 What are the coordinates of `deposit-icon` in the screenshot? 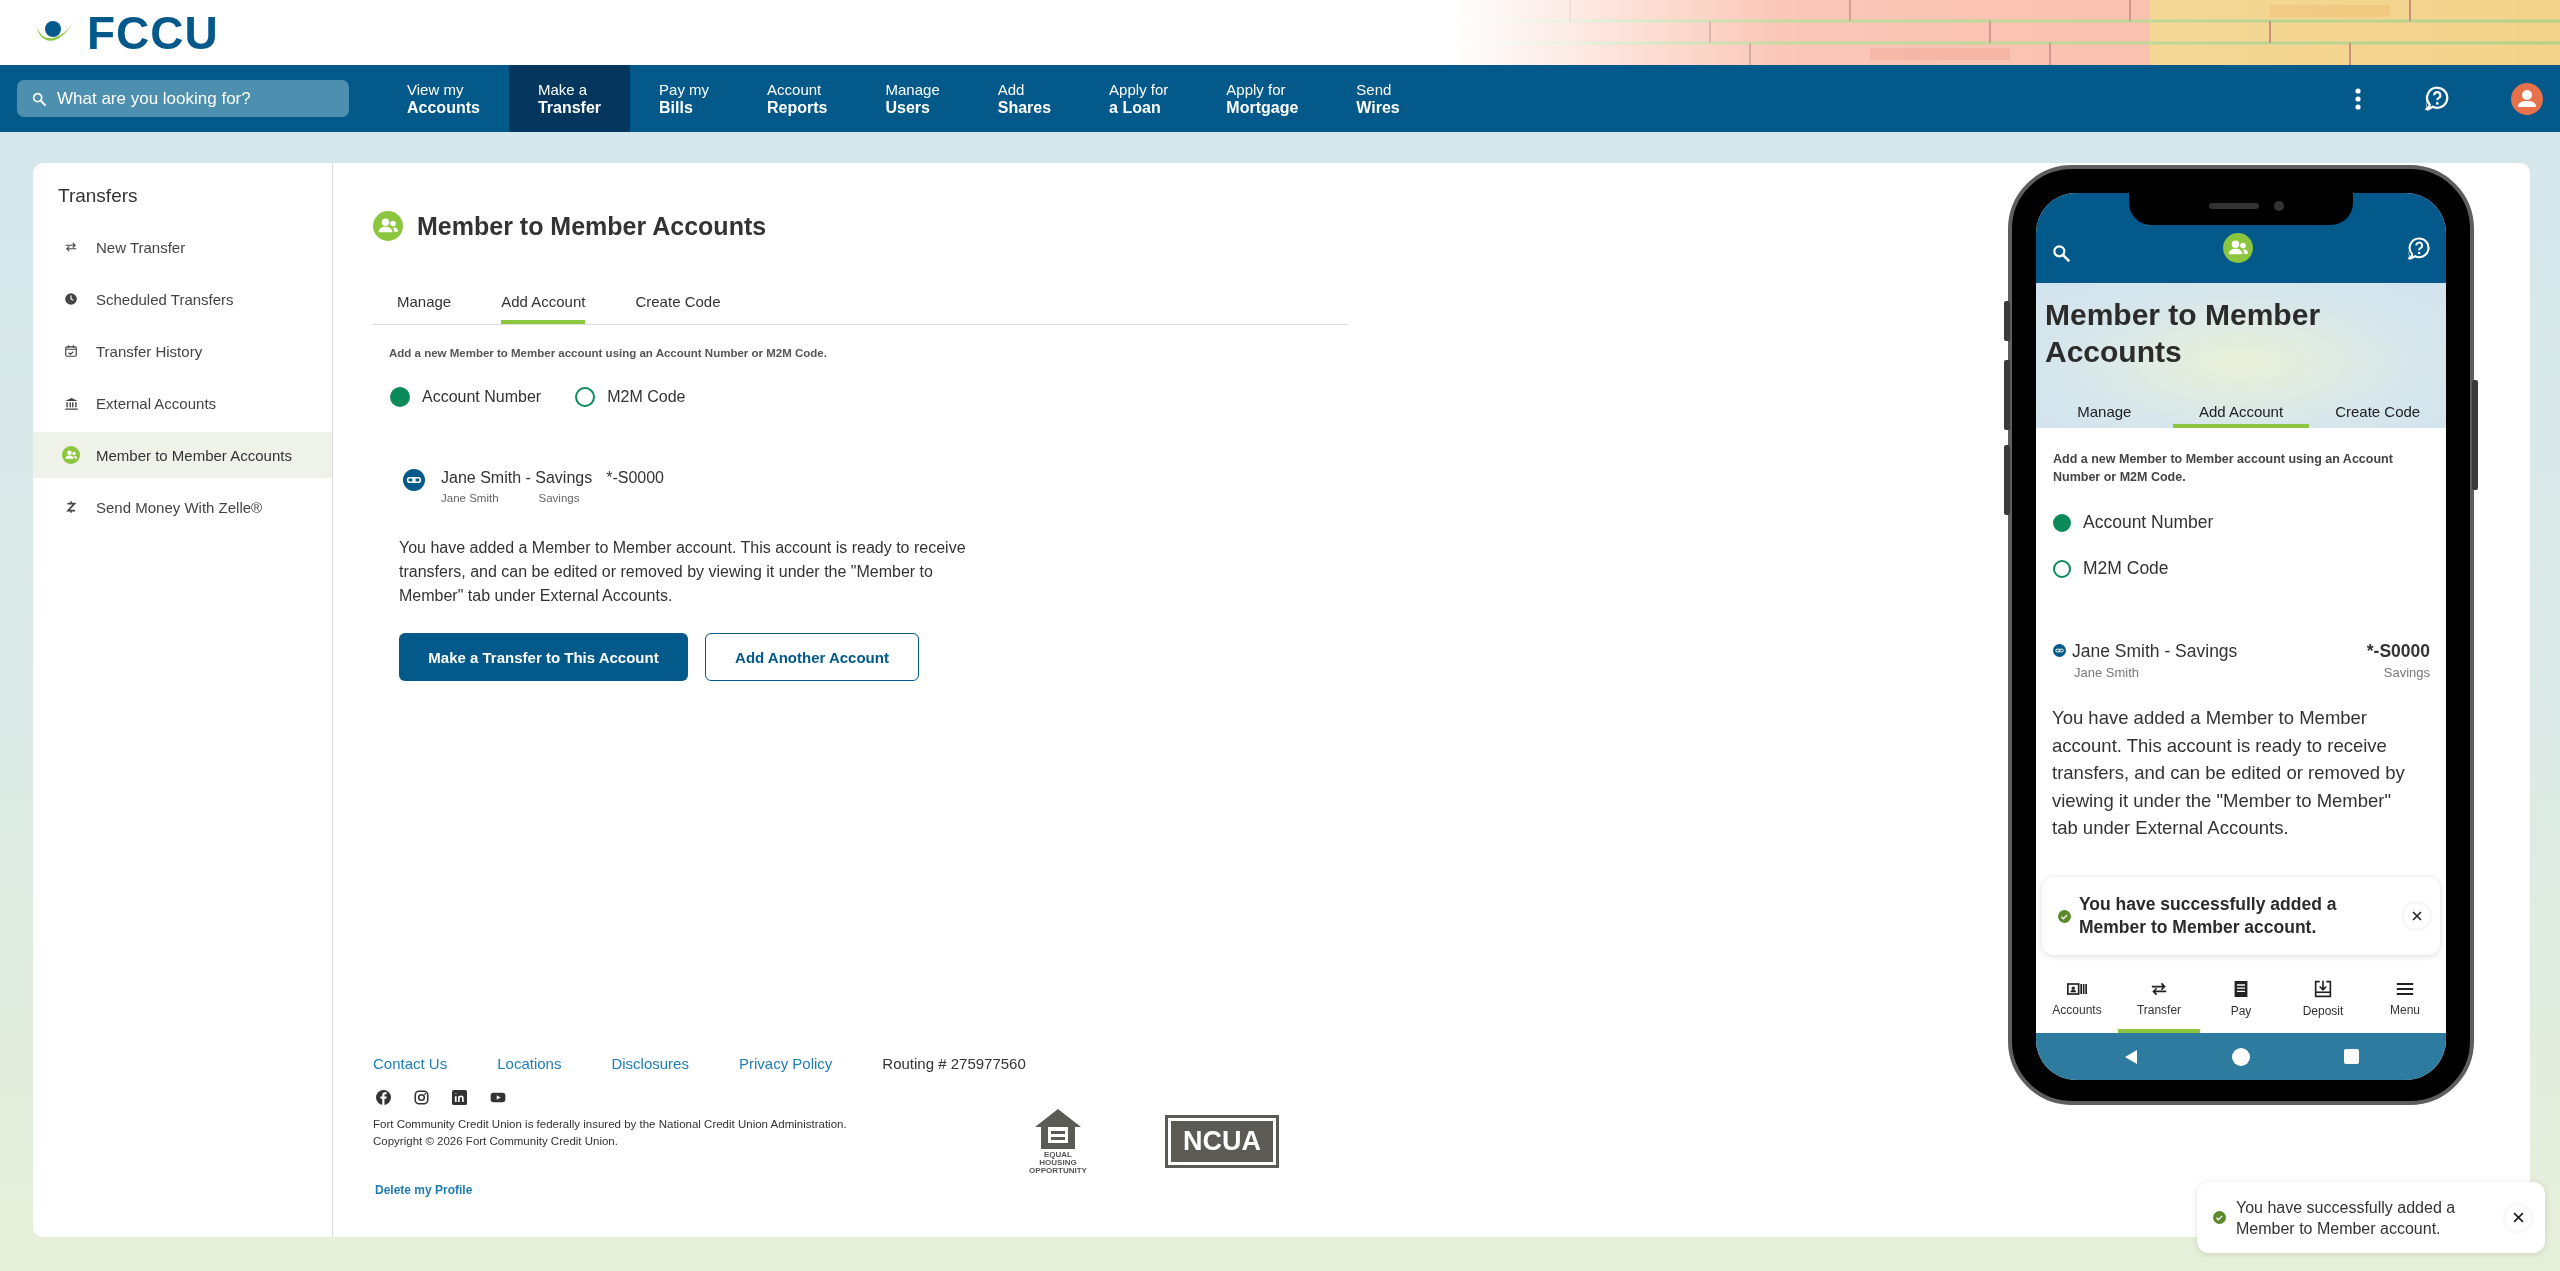 It's located at (2323, 988).